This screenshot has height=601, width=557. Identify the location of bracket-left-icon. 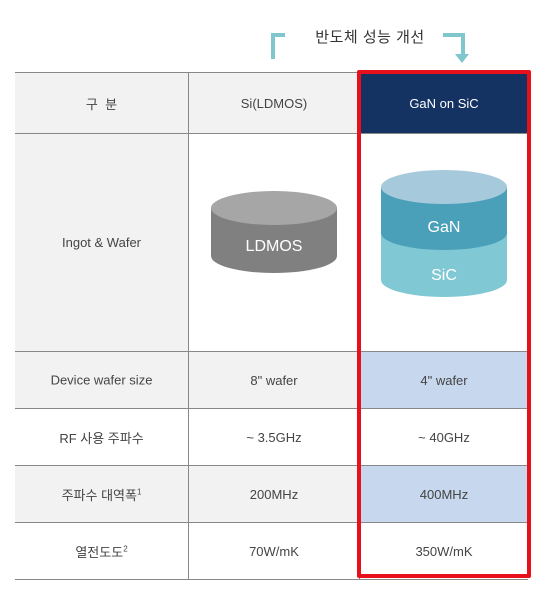
(278, 46).